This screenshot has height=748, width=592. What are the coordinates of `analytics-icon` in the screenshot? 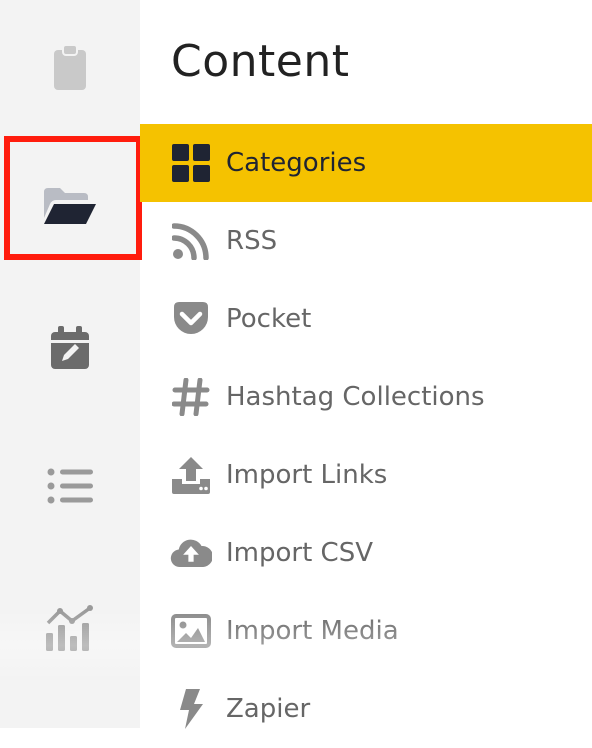 It's located at (70, 628).